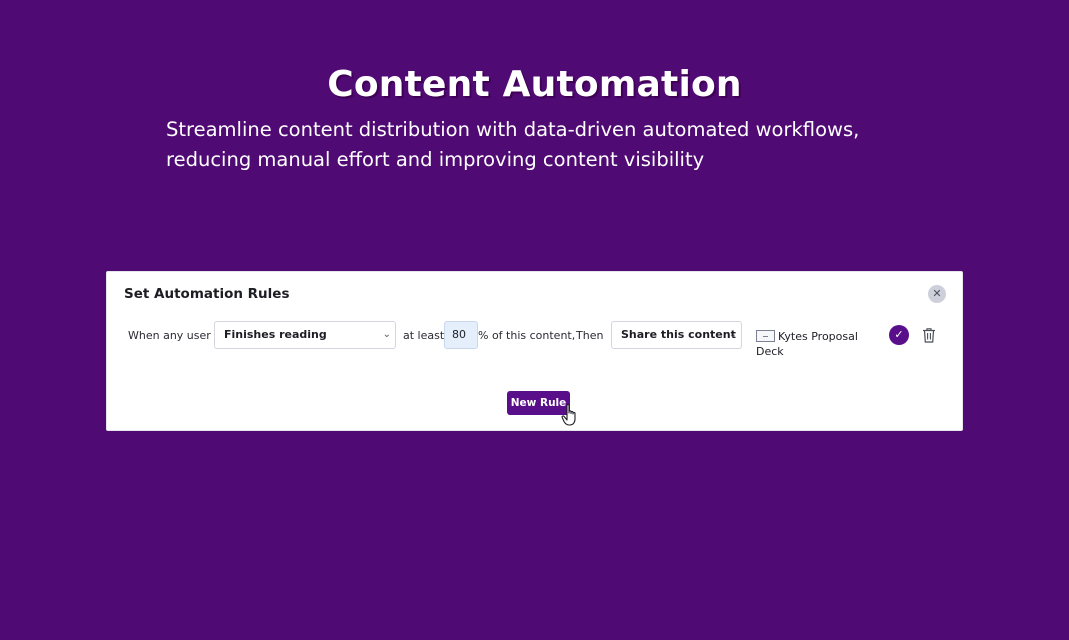 The image size is (1069, 640). What do you see at coordinates (590, 335) in the screenshot?
I see `then-label: Then` at bounding box center [590, 335].